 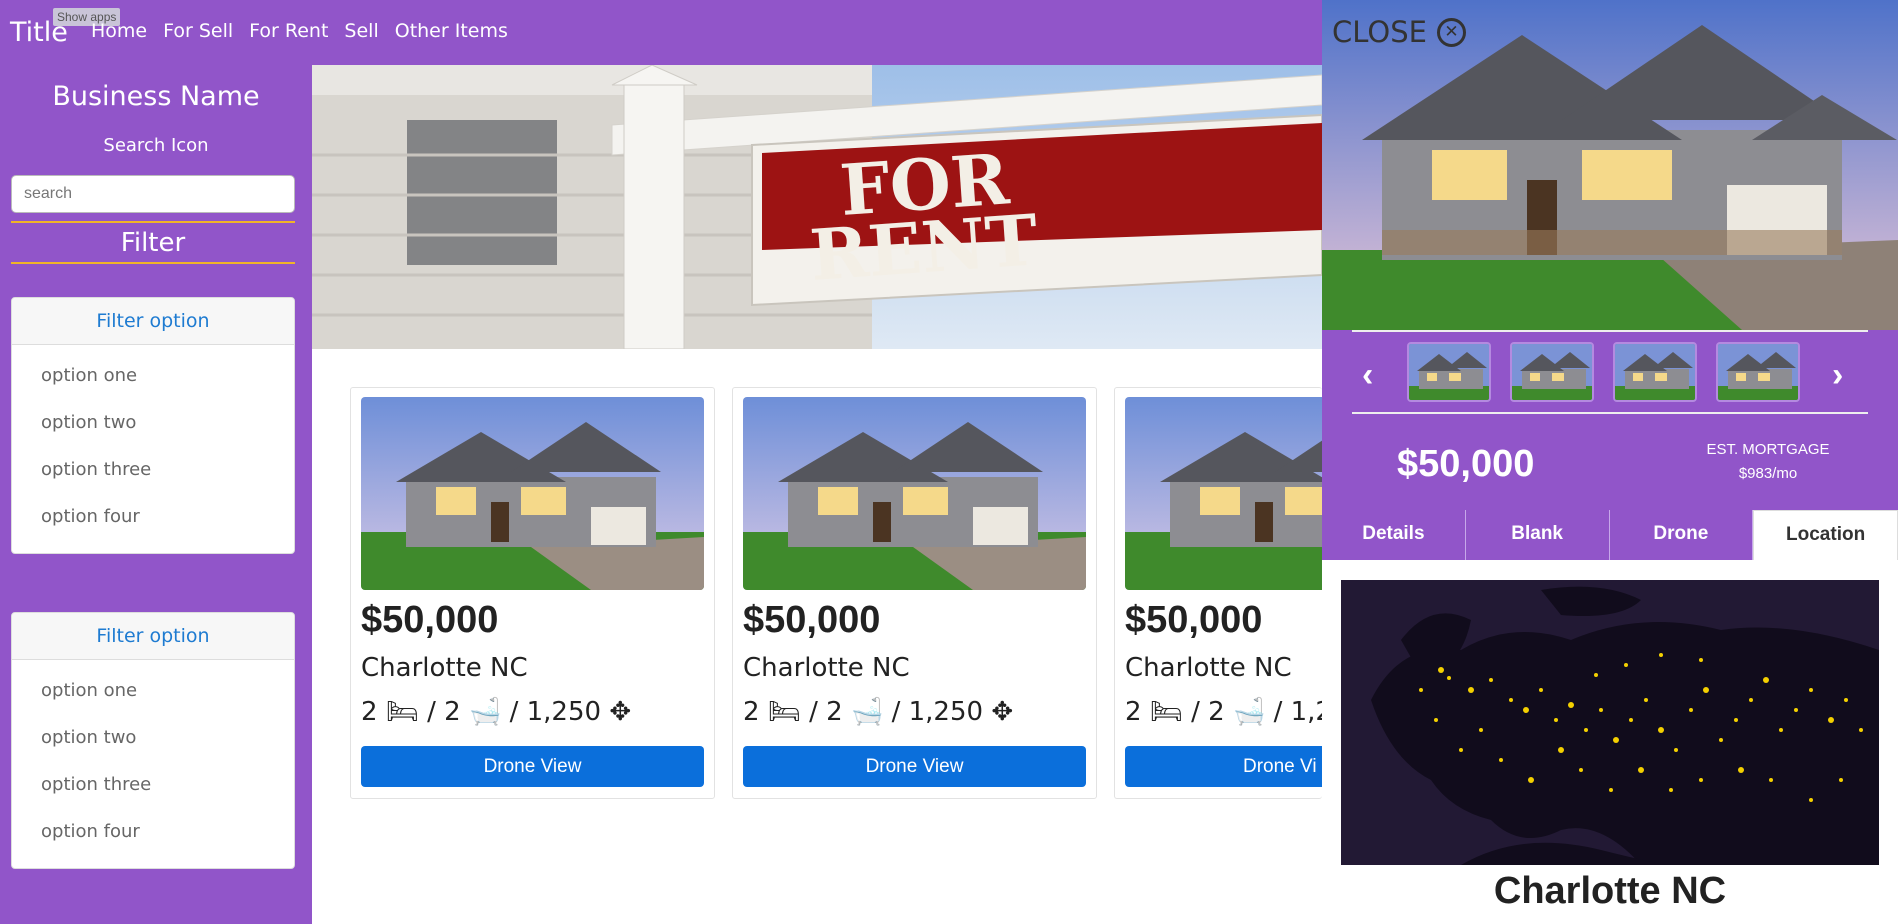 What do you see at coordinates (1537, 535) in the screenshot?
I see `tab-blank: Blank` at bounding box center [1537, 535].